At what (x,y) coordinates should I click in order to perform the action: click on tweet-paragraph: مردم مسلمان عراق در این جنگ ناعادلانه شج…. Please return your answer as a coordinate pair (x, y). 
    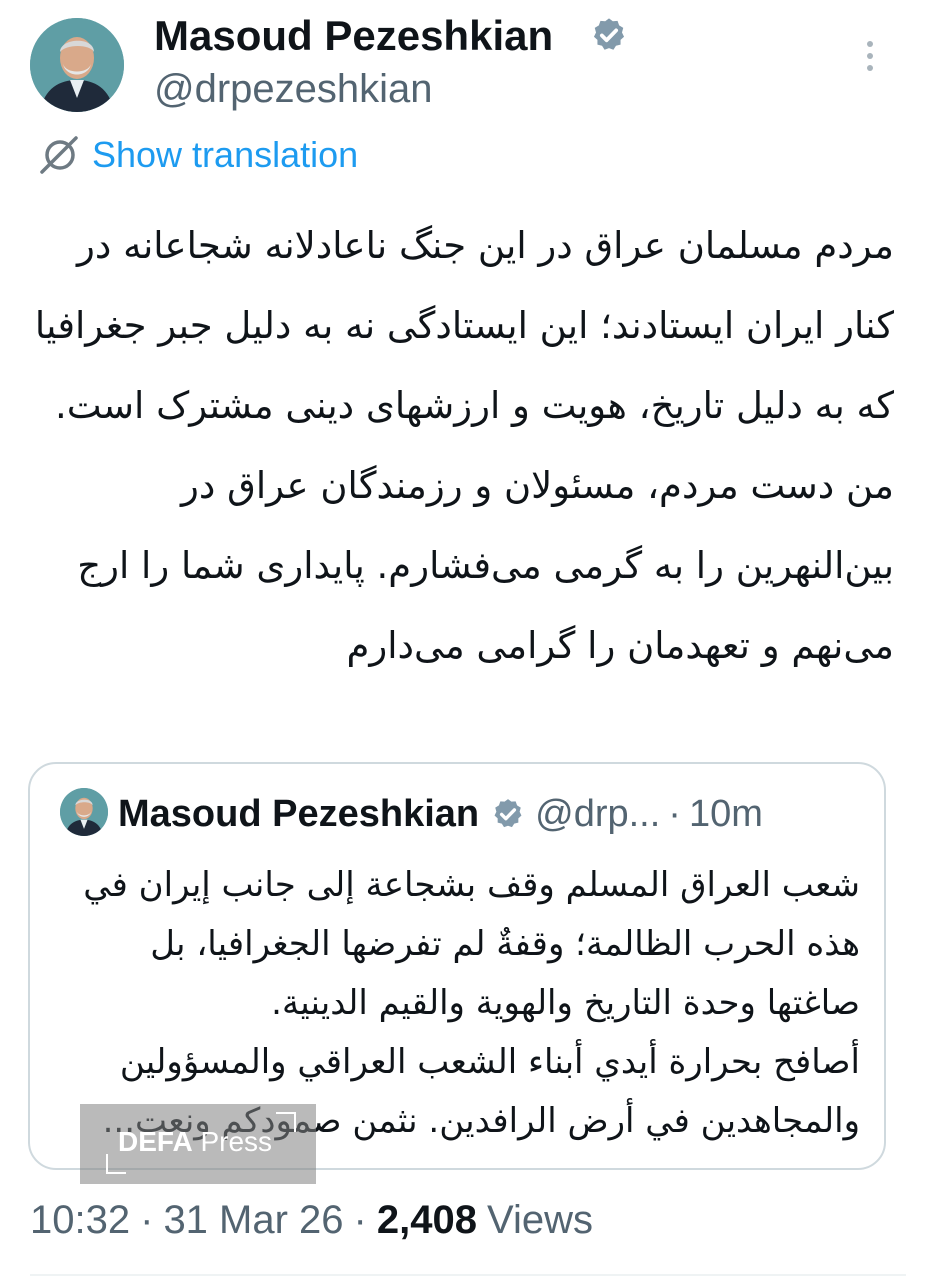
    Looking at the image, I should click on (464, 325).